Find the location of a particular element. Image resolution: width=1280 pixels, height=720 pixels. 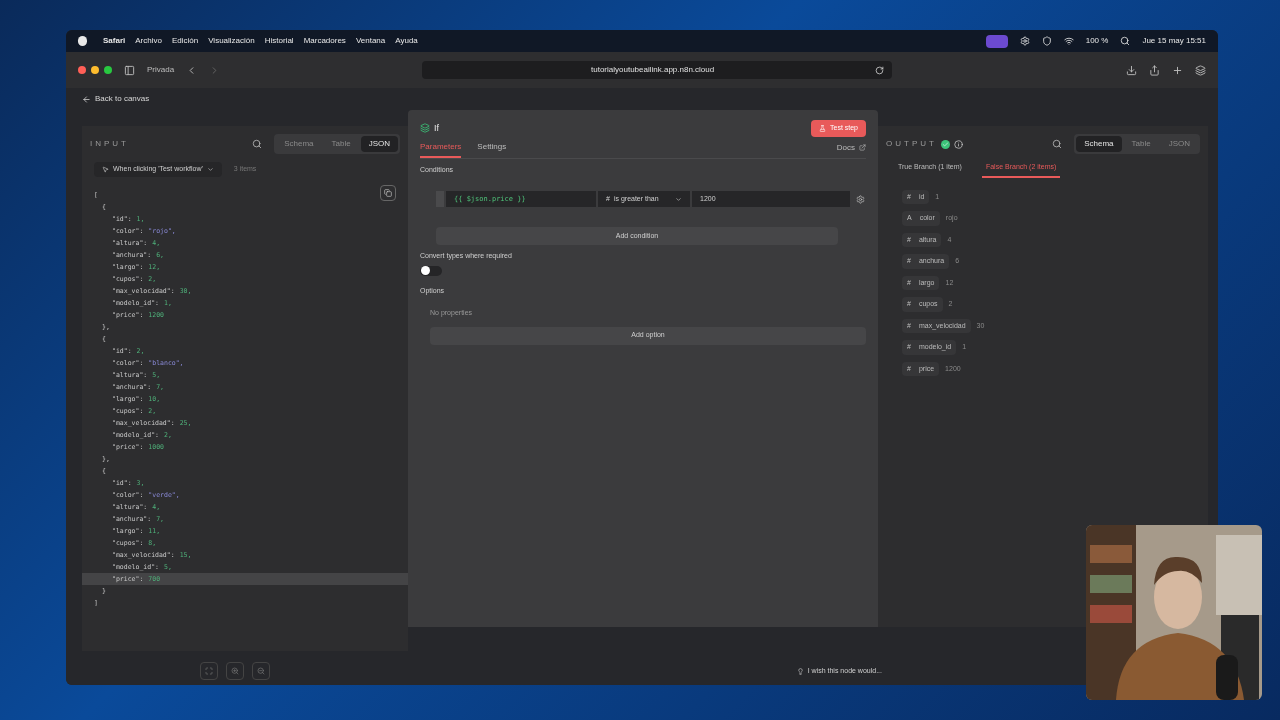

lightbulb-icon is located at coordinates (800, 671).